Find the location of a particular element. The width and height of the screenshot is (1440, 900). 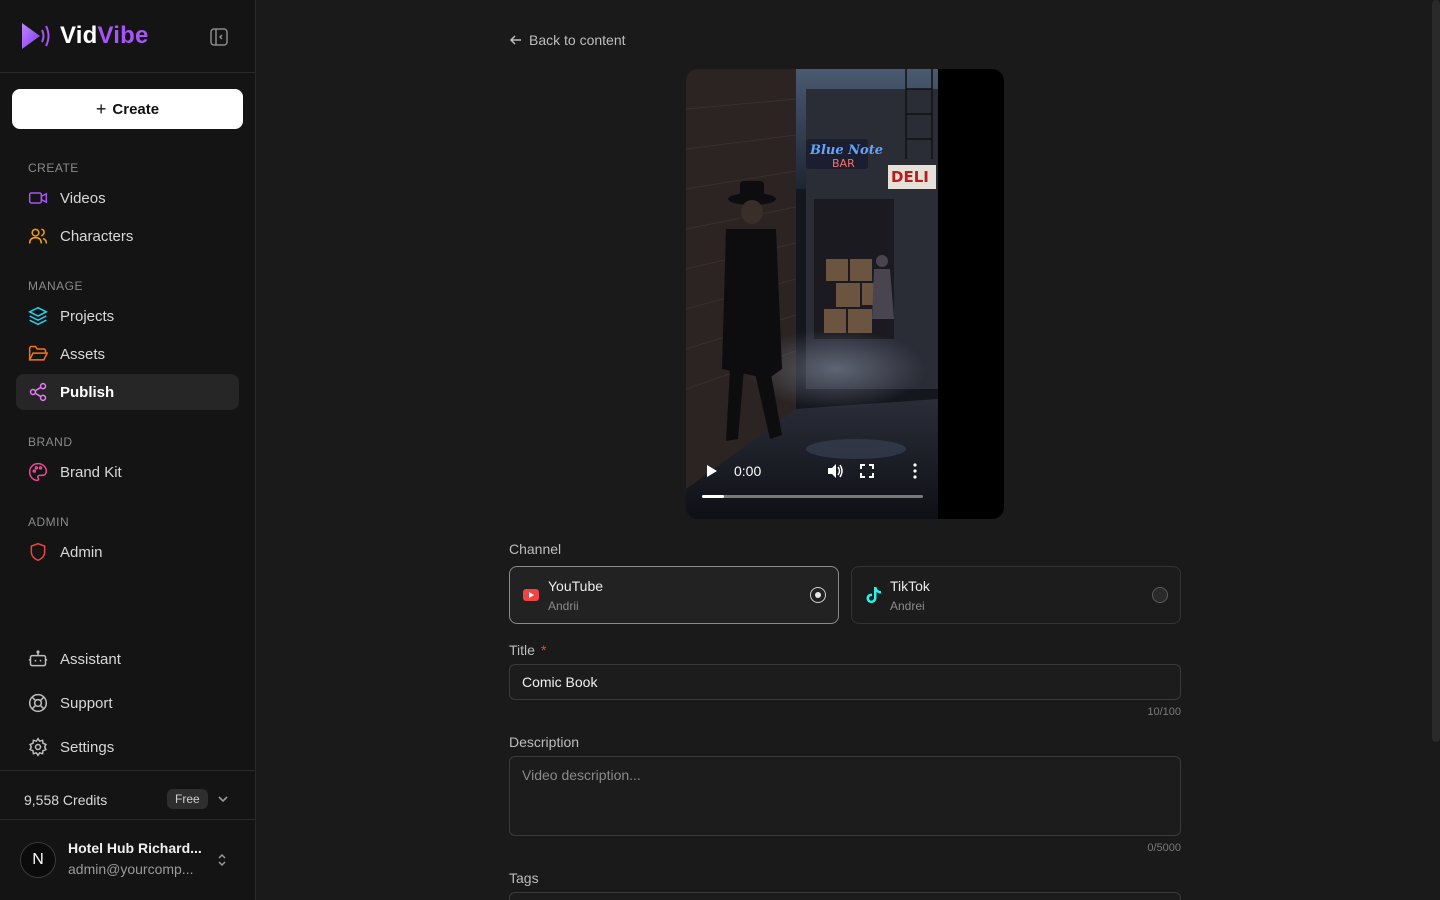

sidebar-item-brand-kit: Brand Kit is located at coordinates (127, 472).